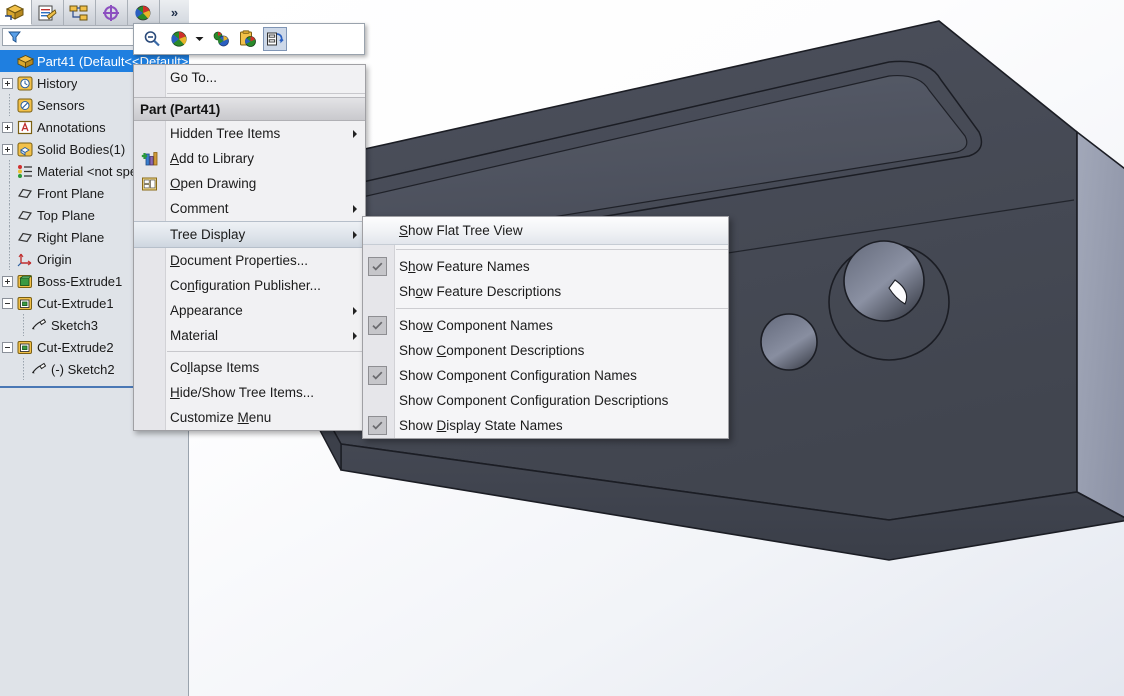 The height and width of the screenshot is (696, 1124). I want to click on menu-item-tree-display: Tree Display, so click(249, 234).